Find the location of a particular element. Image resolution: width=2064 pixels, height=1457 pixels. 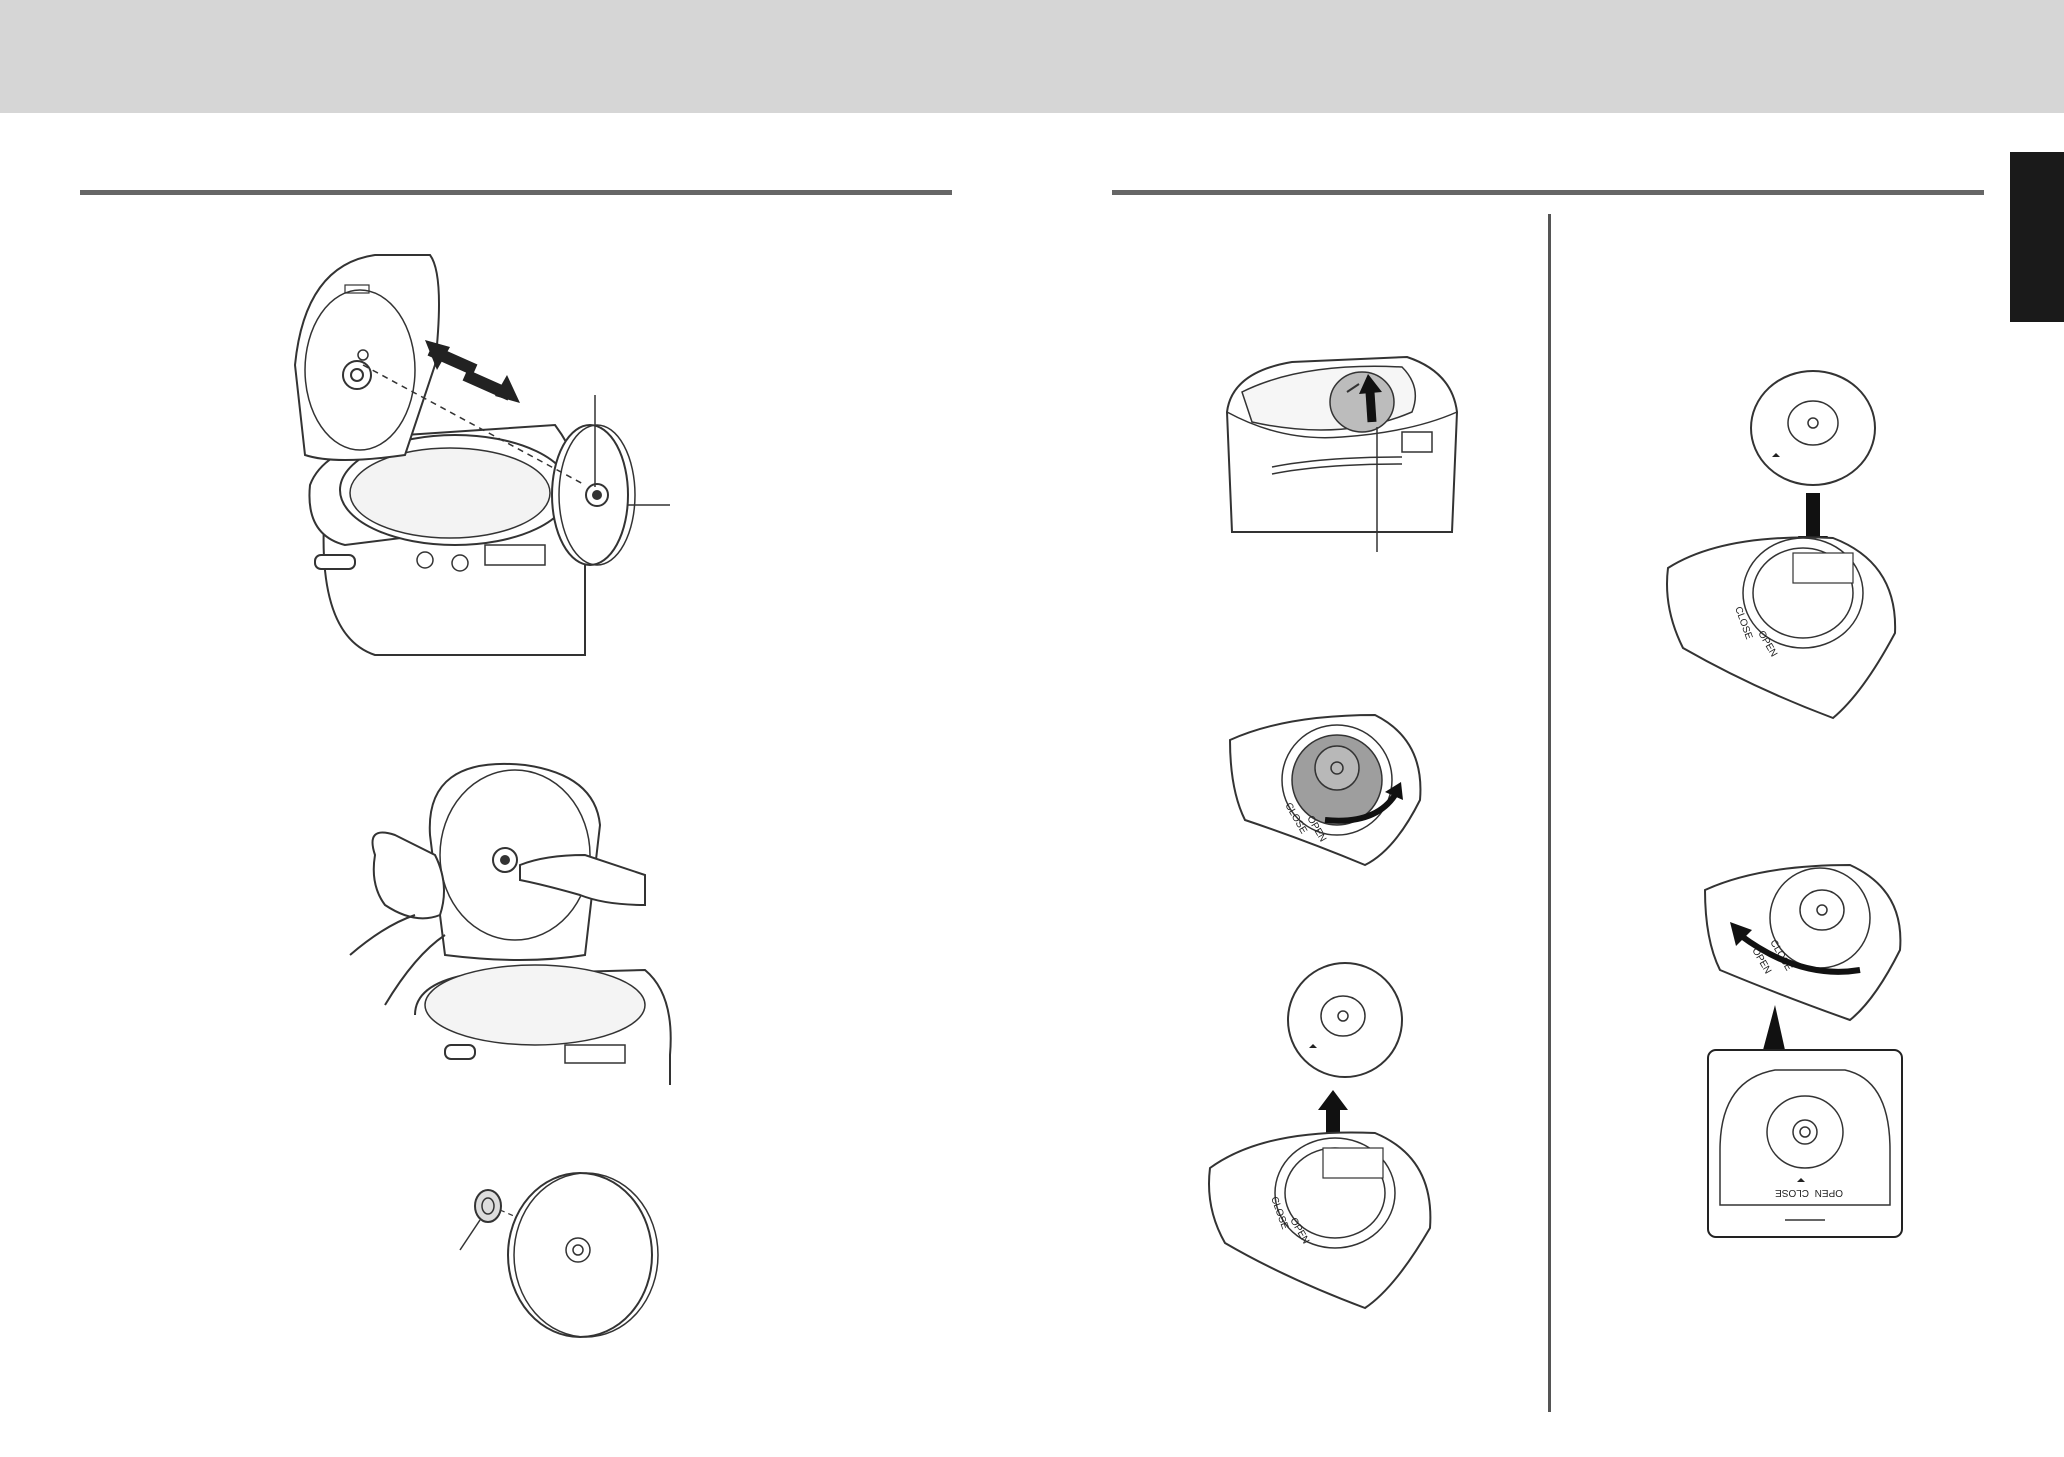

language-side-tab is located at coordinates (2037, 237).